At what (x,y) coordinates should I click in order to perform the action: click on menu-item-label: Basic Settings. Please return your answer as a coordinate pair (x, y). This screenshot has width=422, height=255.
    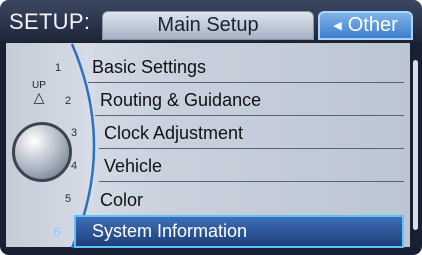
    Looking at the image, I should click on (149, 67).